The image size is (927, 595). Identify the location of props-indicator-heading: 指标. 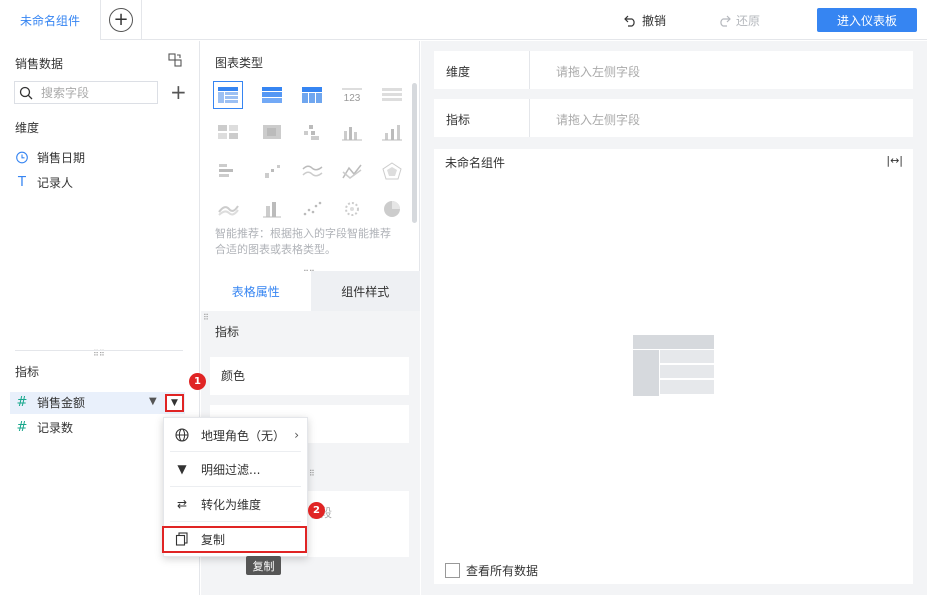
(227, 332).